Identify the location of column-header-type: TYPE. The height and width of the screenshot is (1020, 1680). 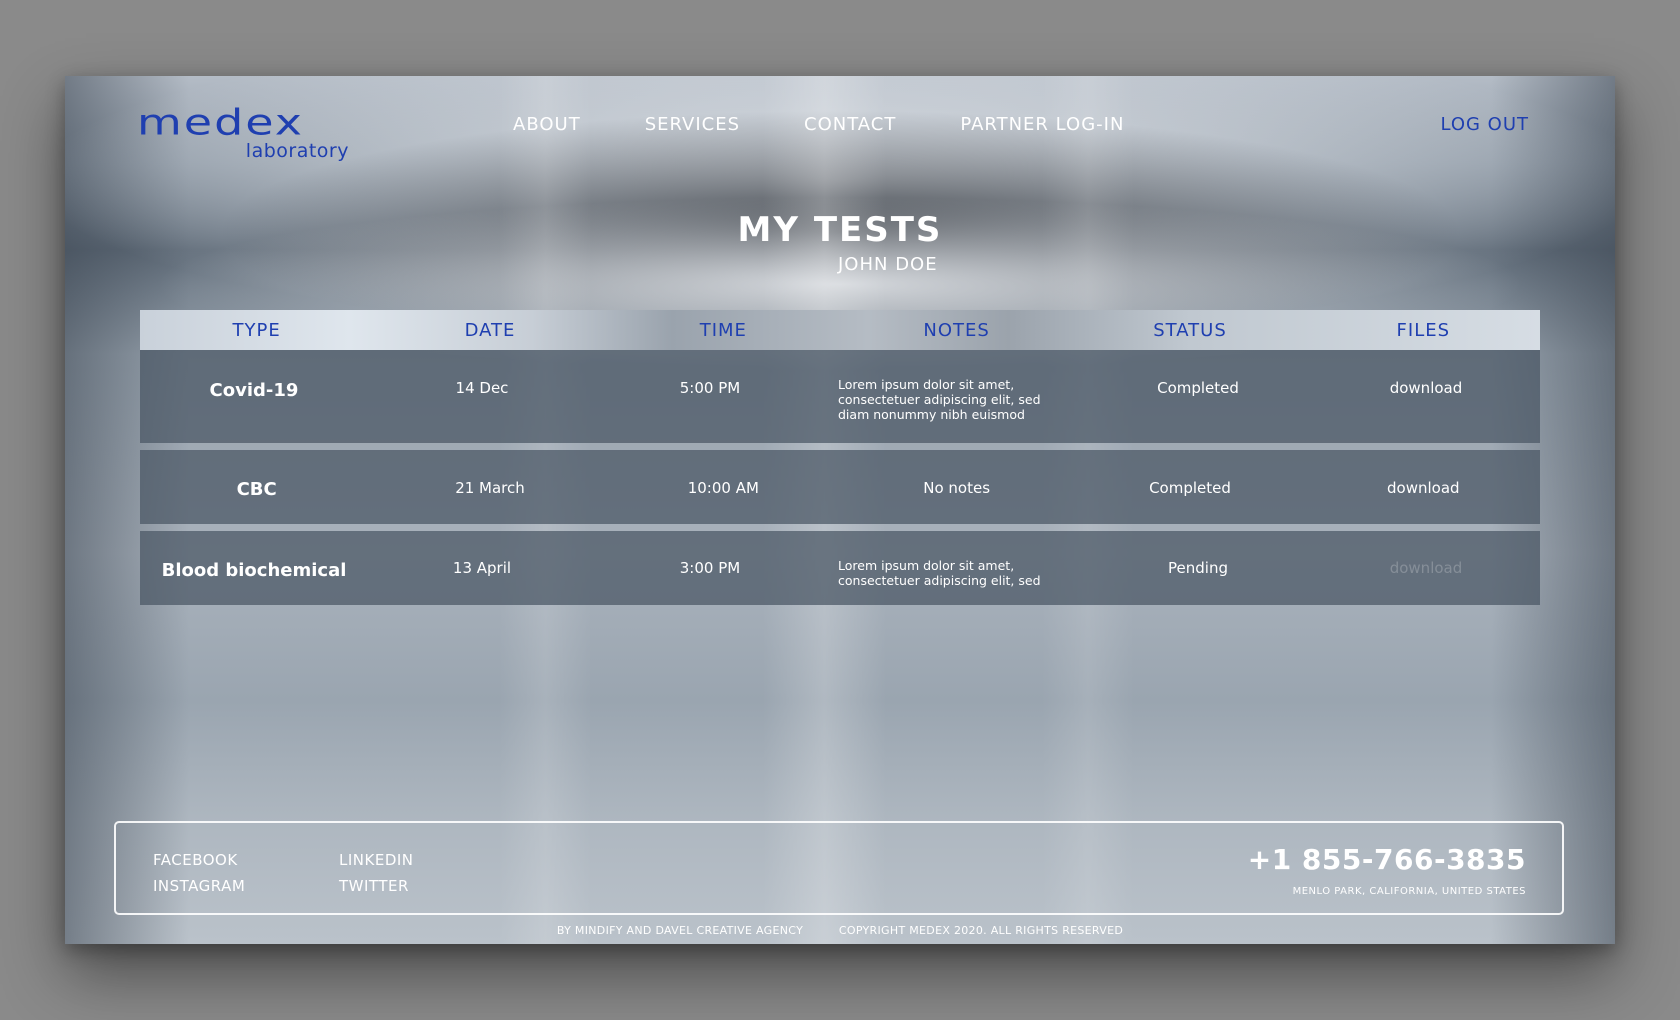
(256, 330).